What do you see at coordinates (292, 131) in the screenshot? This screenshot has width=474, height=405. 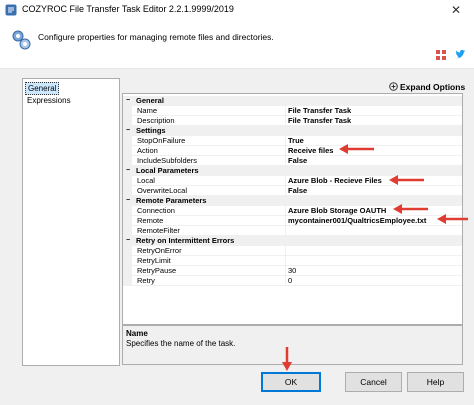 I see `grid-category: − Settings` at bounding box center [292, 131].